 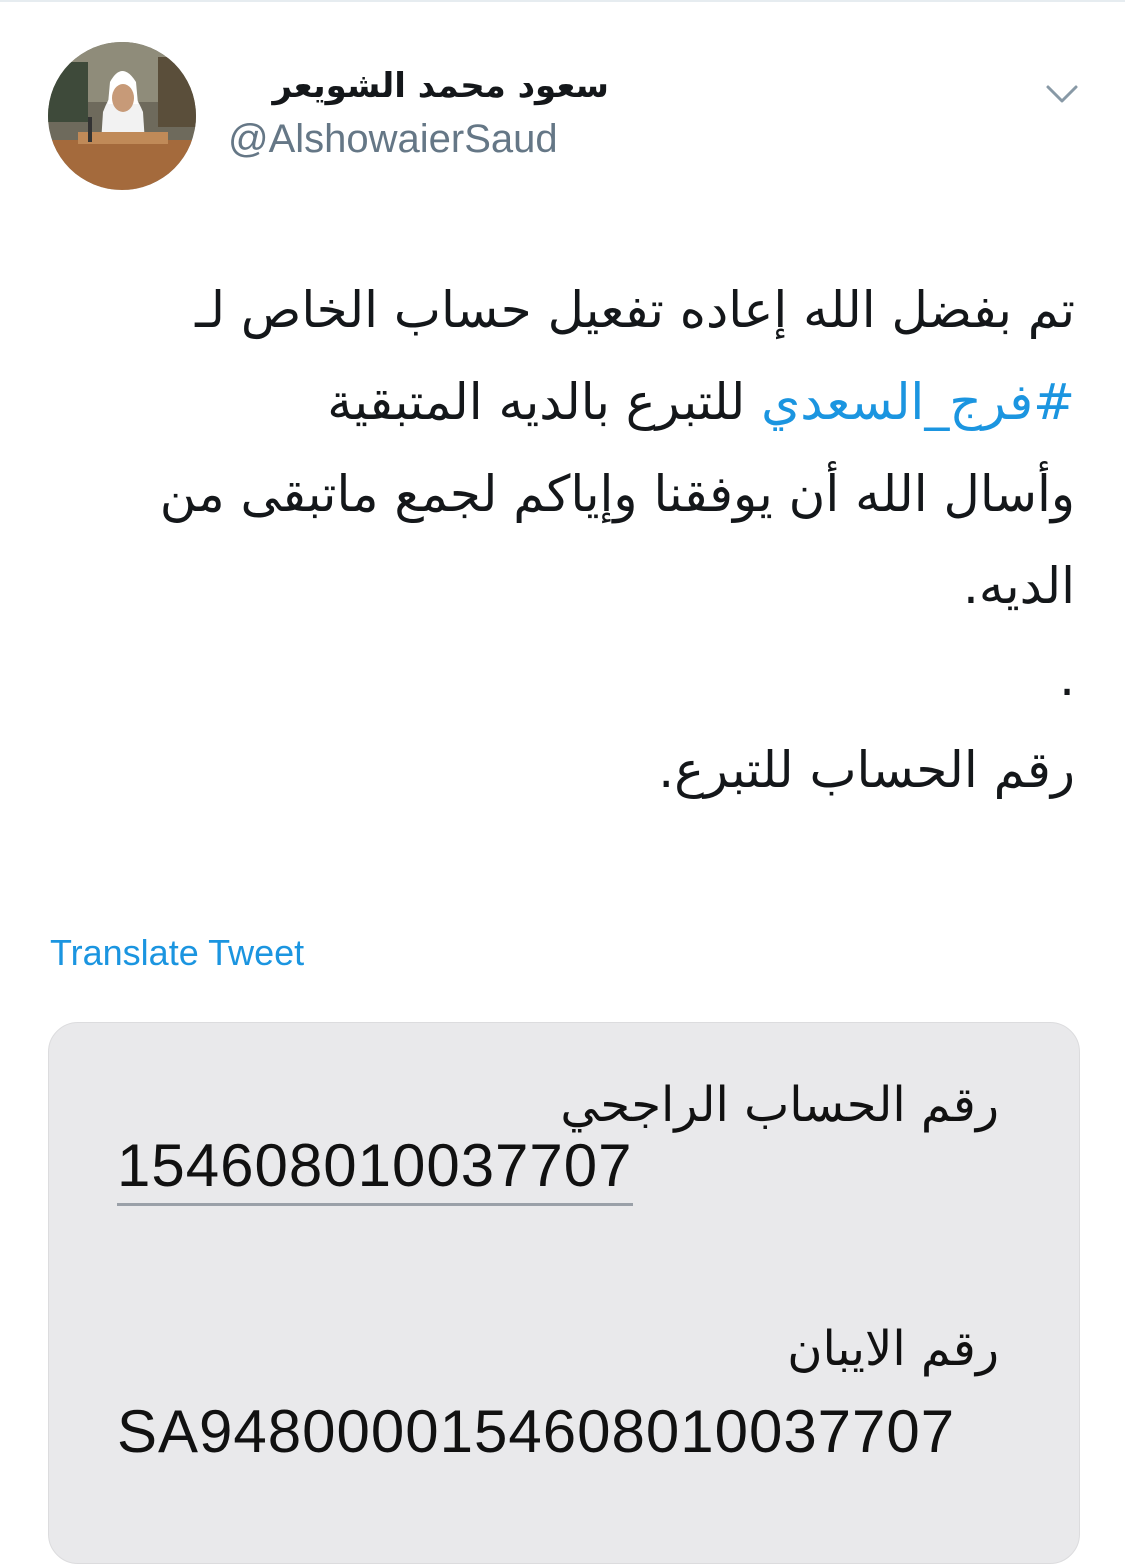 I want to click on account-label: رقم الحساب الراجحي, so click(x=779, y=1105).